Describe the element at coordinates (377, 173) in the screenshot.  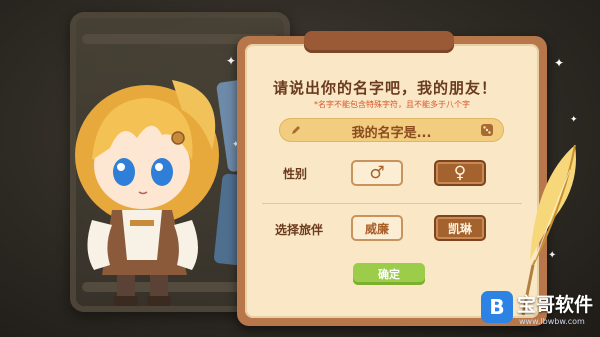
I see `male-button: ♂` at that location.